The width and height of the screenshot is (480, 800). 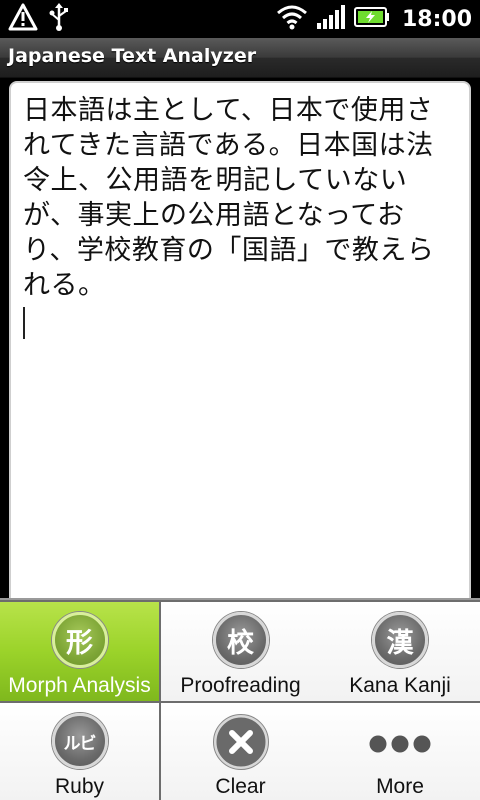 I want to click on battery-charging-icon, so click(x=371, y=19).